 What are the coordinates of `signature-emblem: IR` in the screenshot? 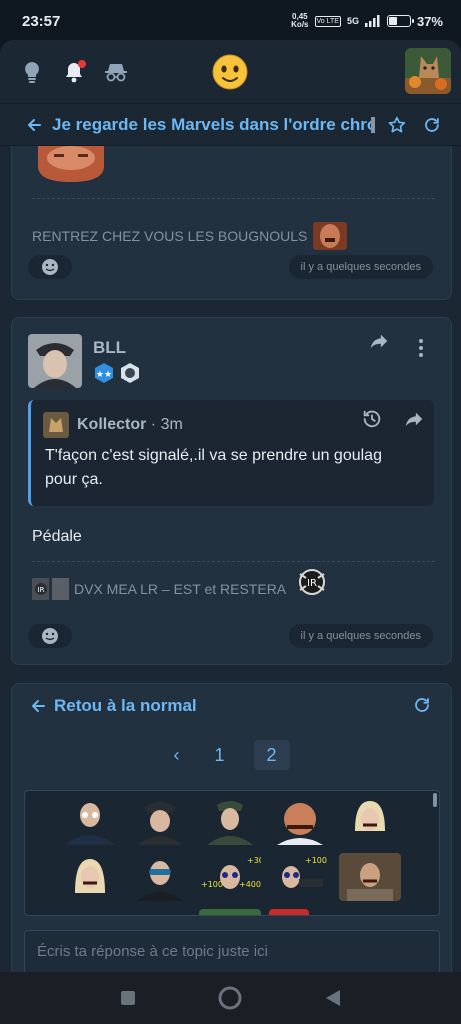 It's located at (312, 582).